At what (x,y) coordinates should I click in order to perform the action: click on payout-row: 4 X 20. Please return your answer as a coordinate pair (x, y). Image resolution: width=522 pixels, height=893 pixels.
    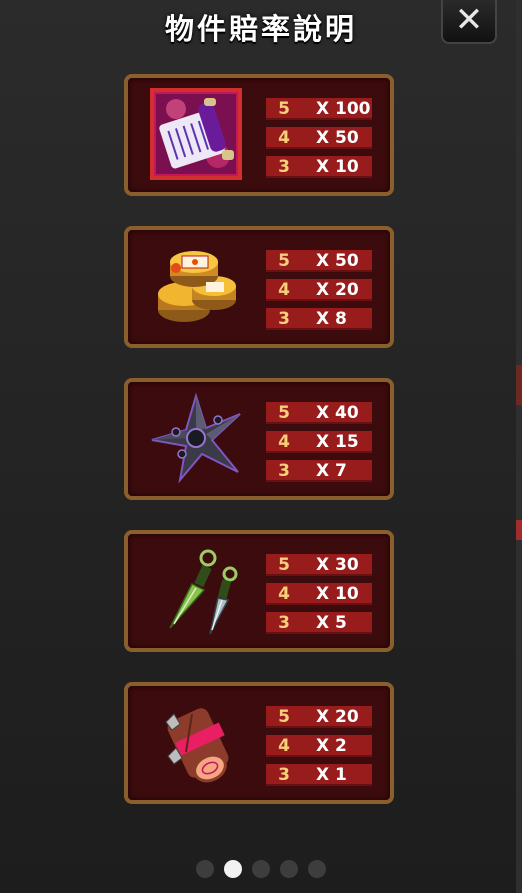
    Looking at the image, I should click on (319, 290).